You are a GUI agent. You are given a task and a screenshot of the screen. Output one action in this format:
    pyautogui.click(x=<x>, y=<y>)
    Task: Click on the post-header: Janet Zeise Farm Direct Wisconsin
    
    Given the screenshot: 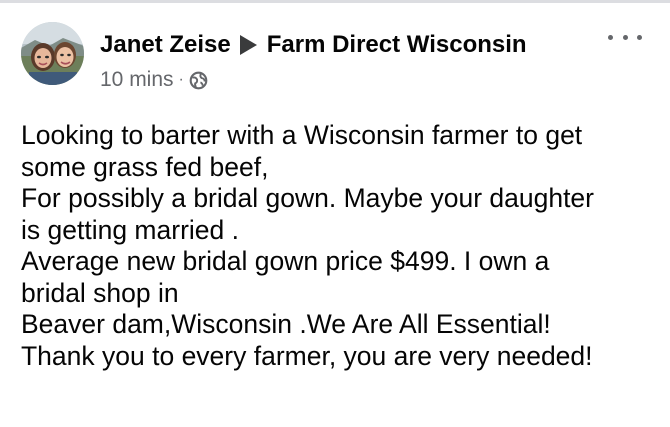 What is the action you would take?
    pyautogui.click(x=313, y=45)
    